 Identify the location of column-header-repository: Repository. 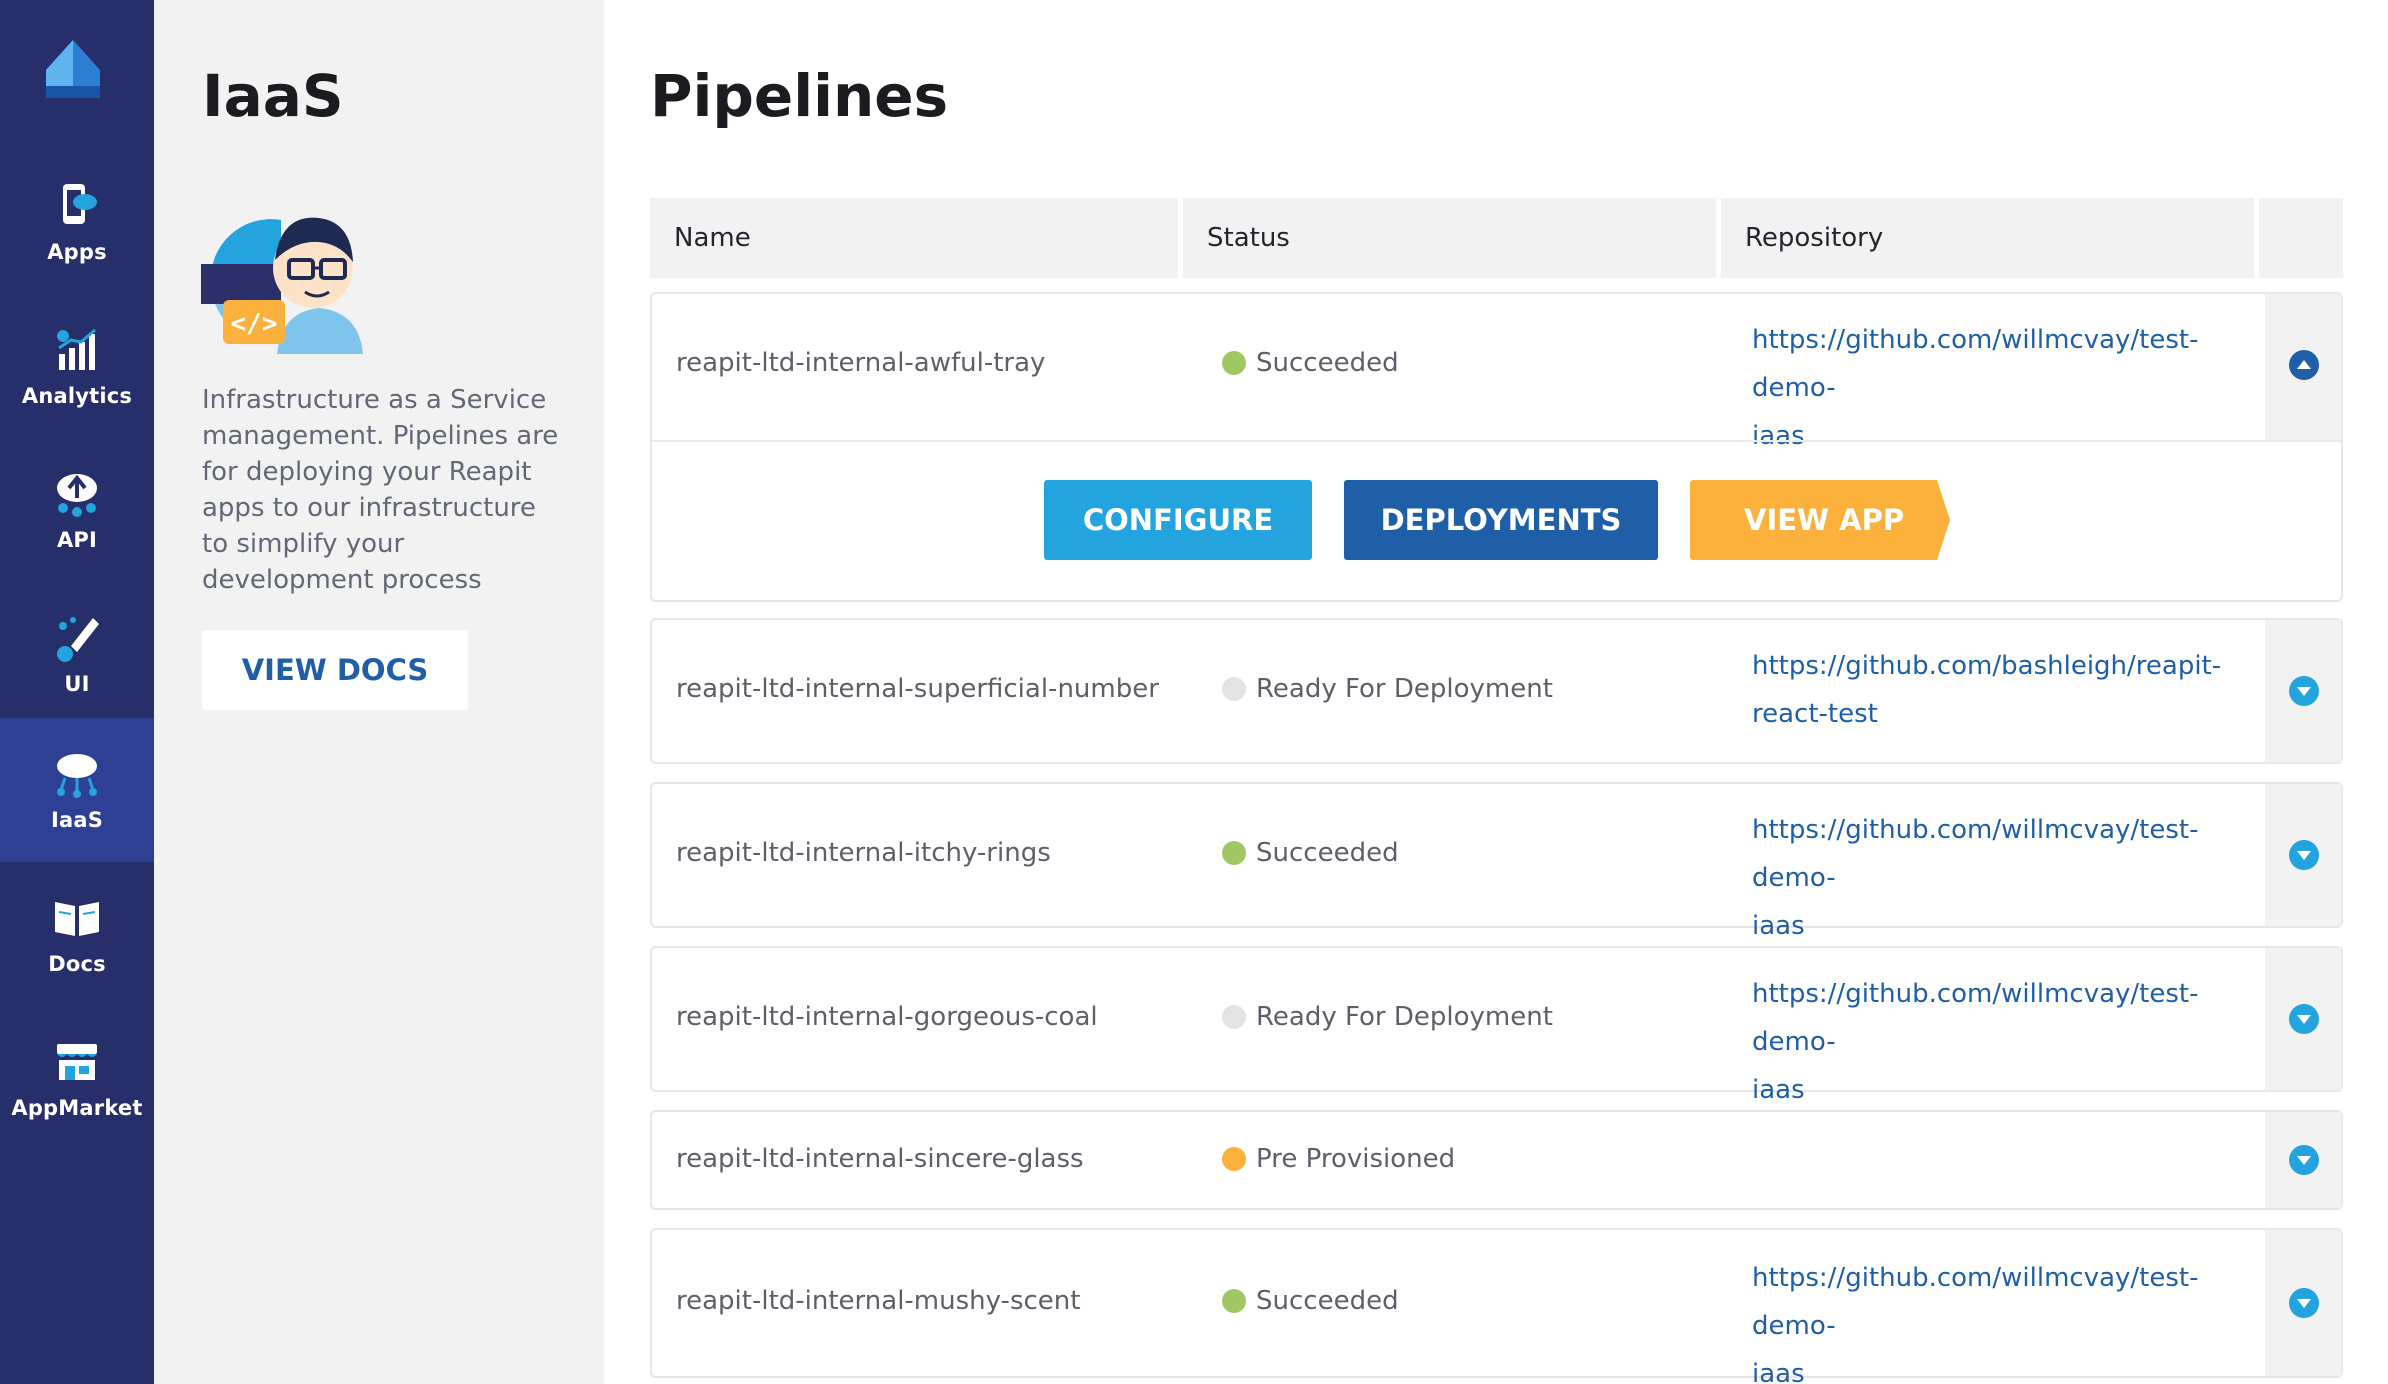
(1987, 238).